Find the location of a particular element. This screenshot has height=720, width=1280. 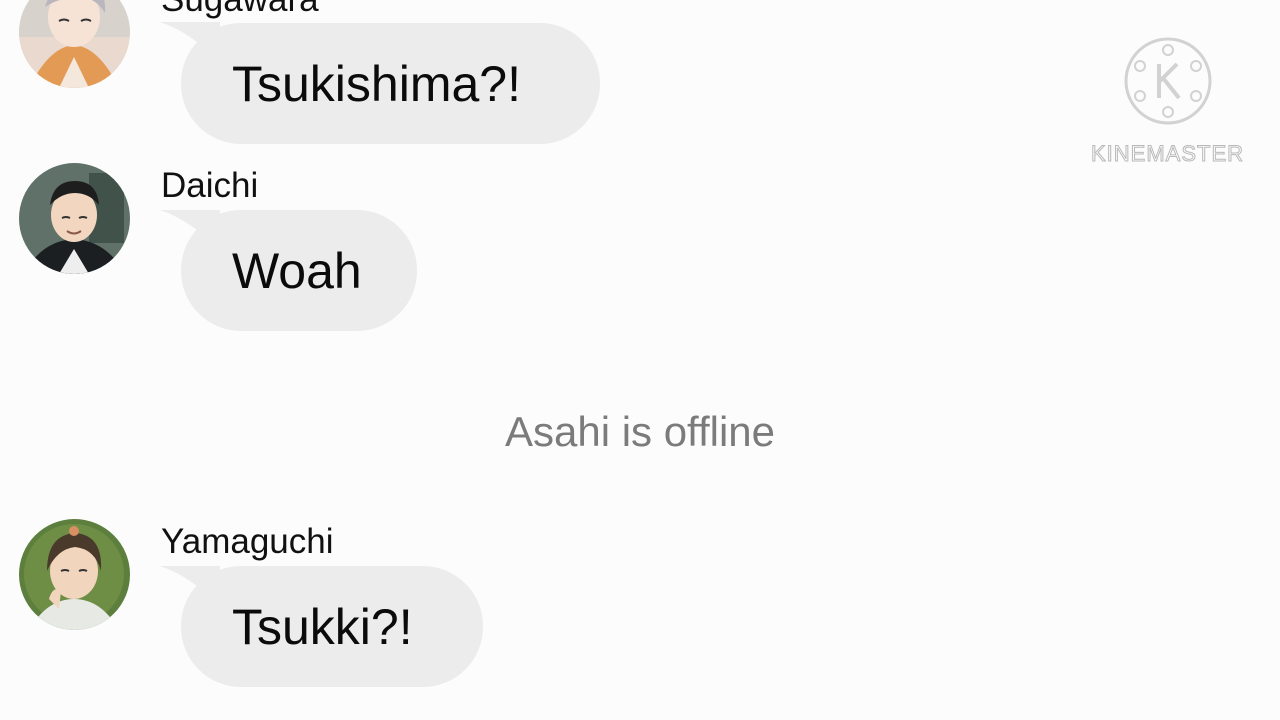

message-bubble: Tsukki?! is located at coordinates (332, 626).